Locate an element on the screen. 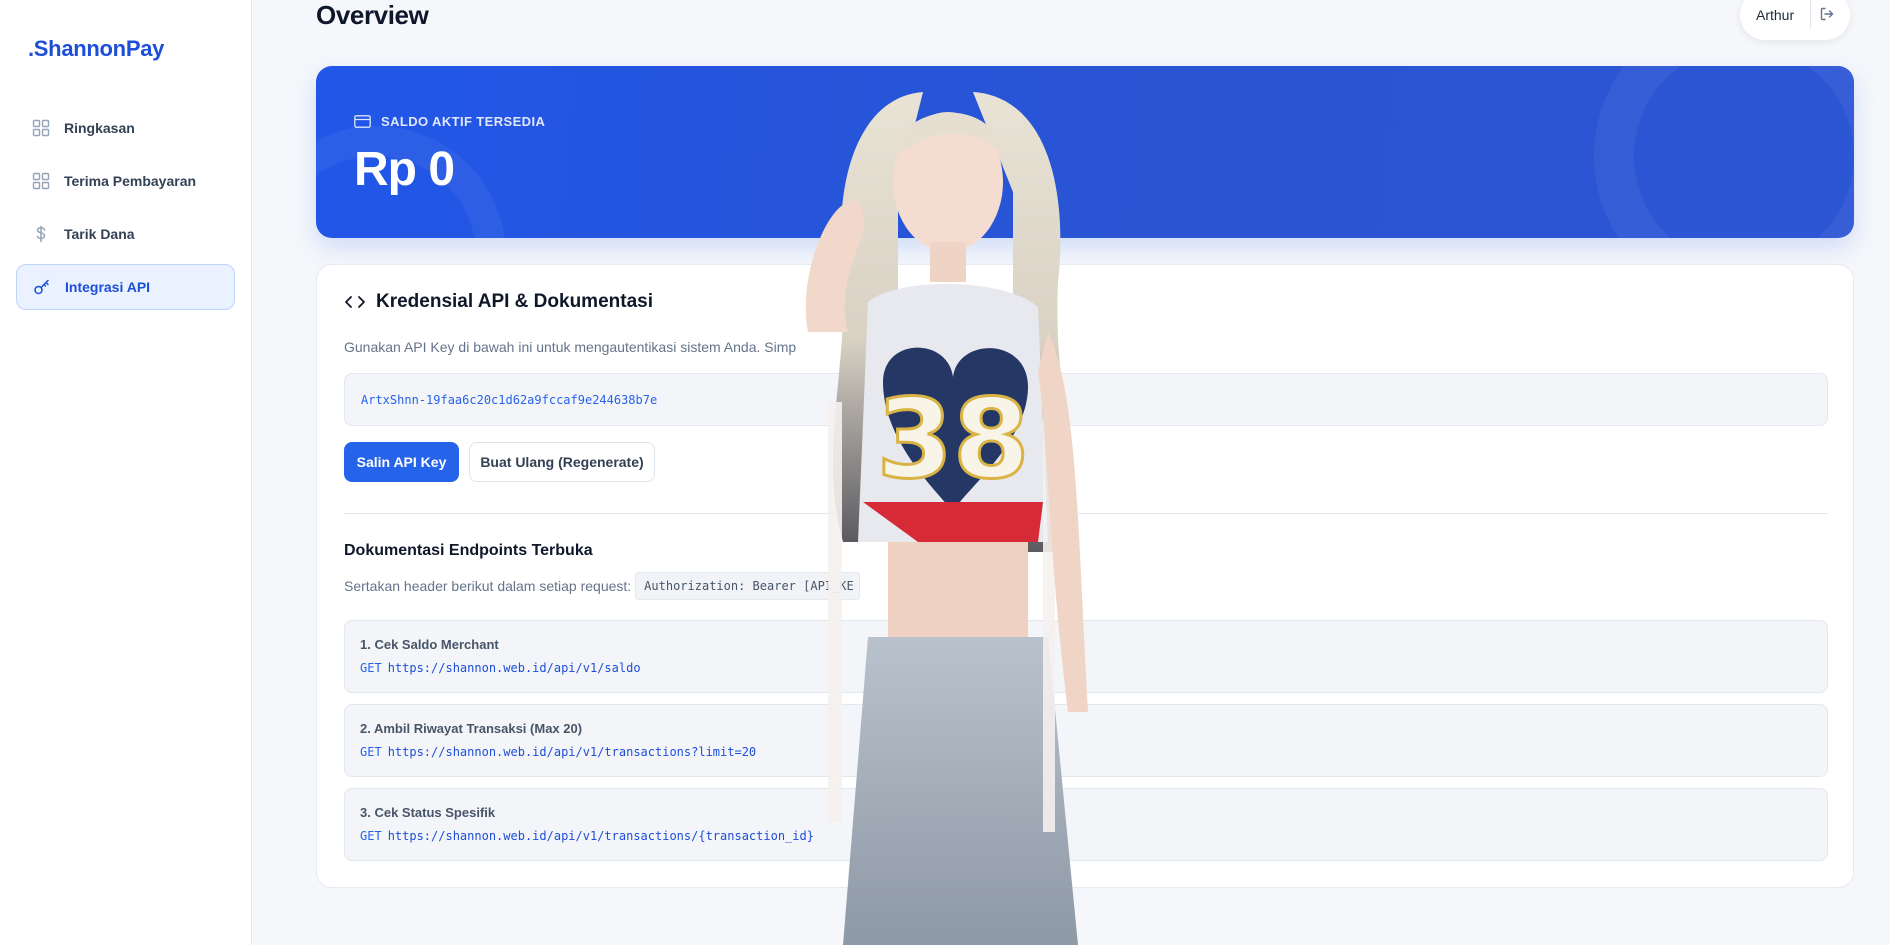 The height and width of the screenshot is (945, 1890). user-menu: Arthur is located at coordinates (1795, 20).